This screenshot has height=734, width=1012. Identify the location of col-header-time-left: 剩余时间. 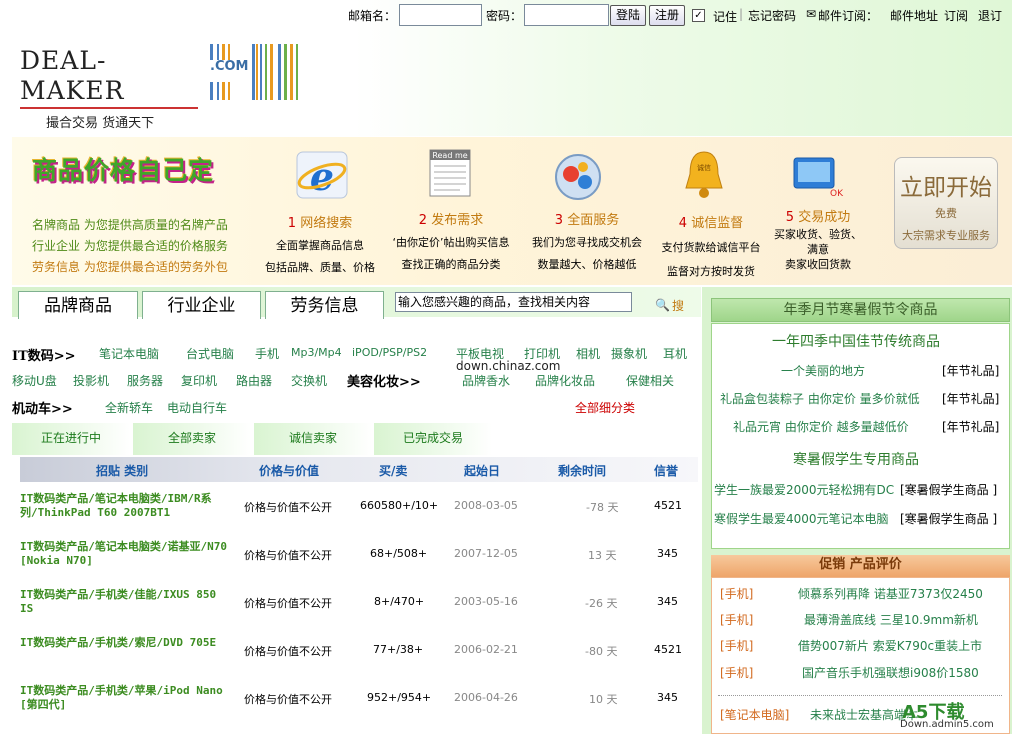
(582, 470).